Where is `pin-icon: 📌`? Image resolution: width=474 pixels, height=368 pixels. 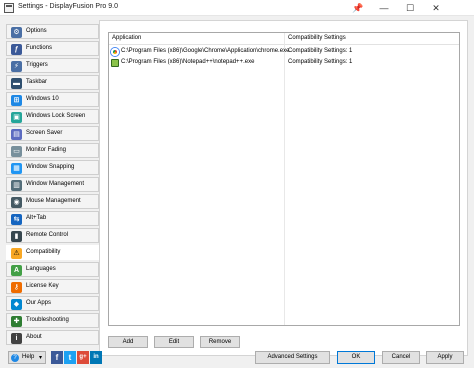 pin-icon: 📌 is located at coordinates (358, 8).